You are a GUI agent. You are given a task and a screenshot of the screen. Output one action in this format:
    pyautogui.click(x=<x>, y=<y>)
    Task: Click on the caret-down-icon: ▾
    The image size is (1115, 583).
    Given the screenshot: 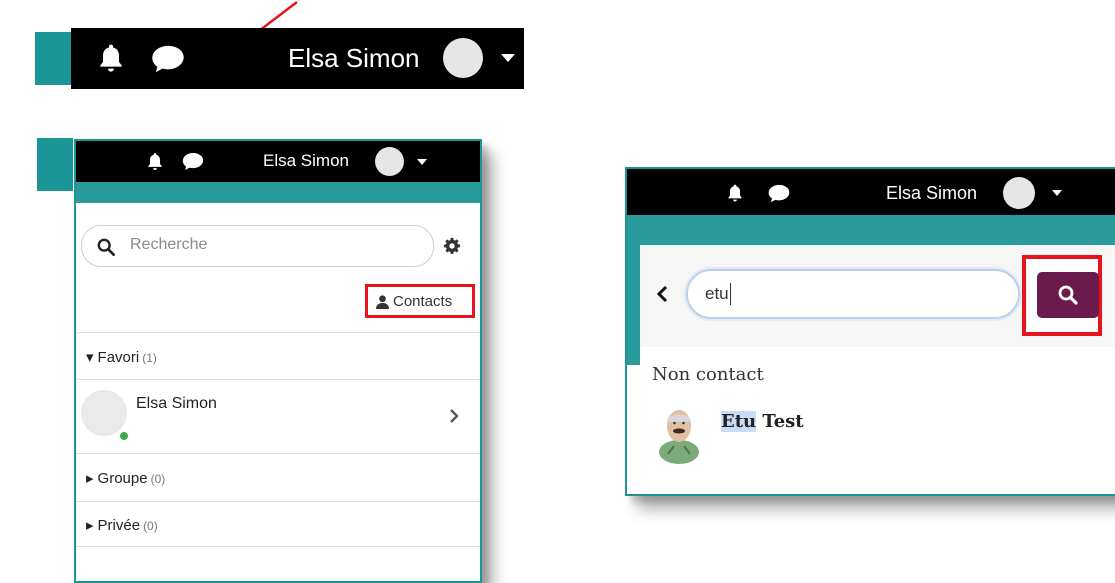 What is the action you would take?
    pyautogui.click(x=90, y=357)
    